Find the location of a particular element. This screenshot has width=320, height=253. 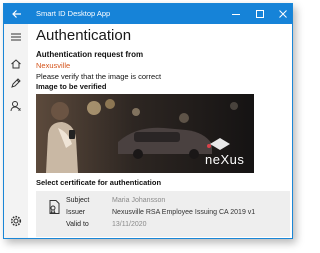

minimize-icon is located at coordinates (236, 14).